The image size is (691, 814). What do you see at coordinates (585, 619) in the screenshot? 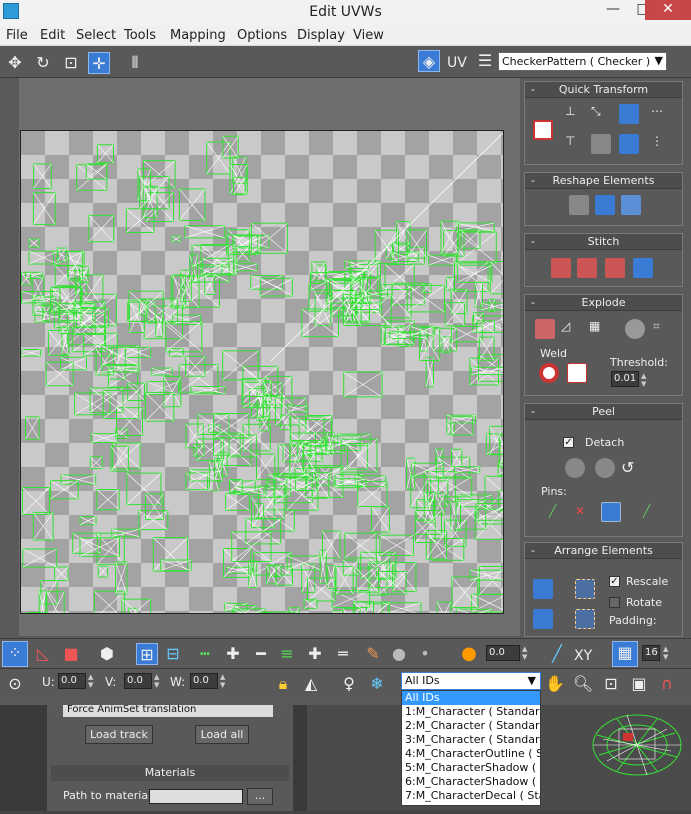
I see `pack-group-icon` at bounding box center [585, 619].